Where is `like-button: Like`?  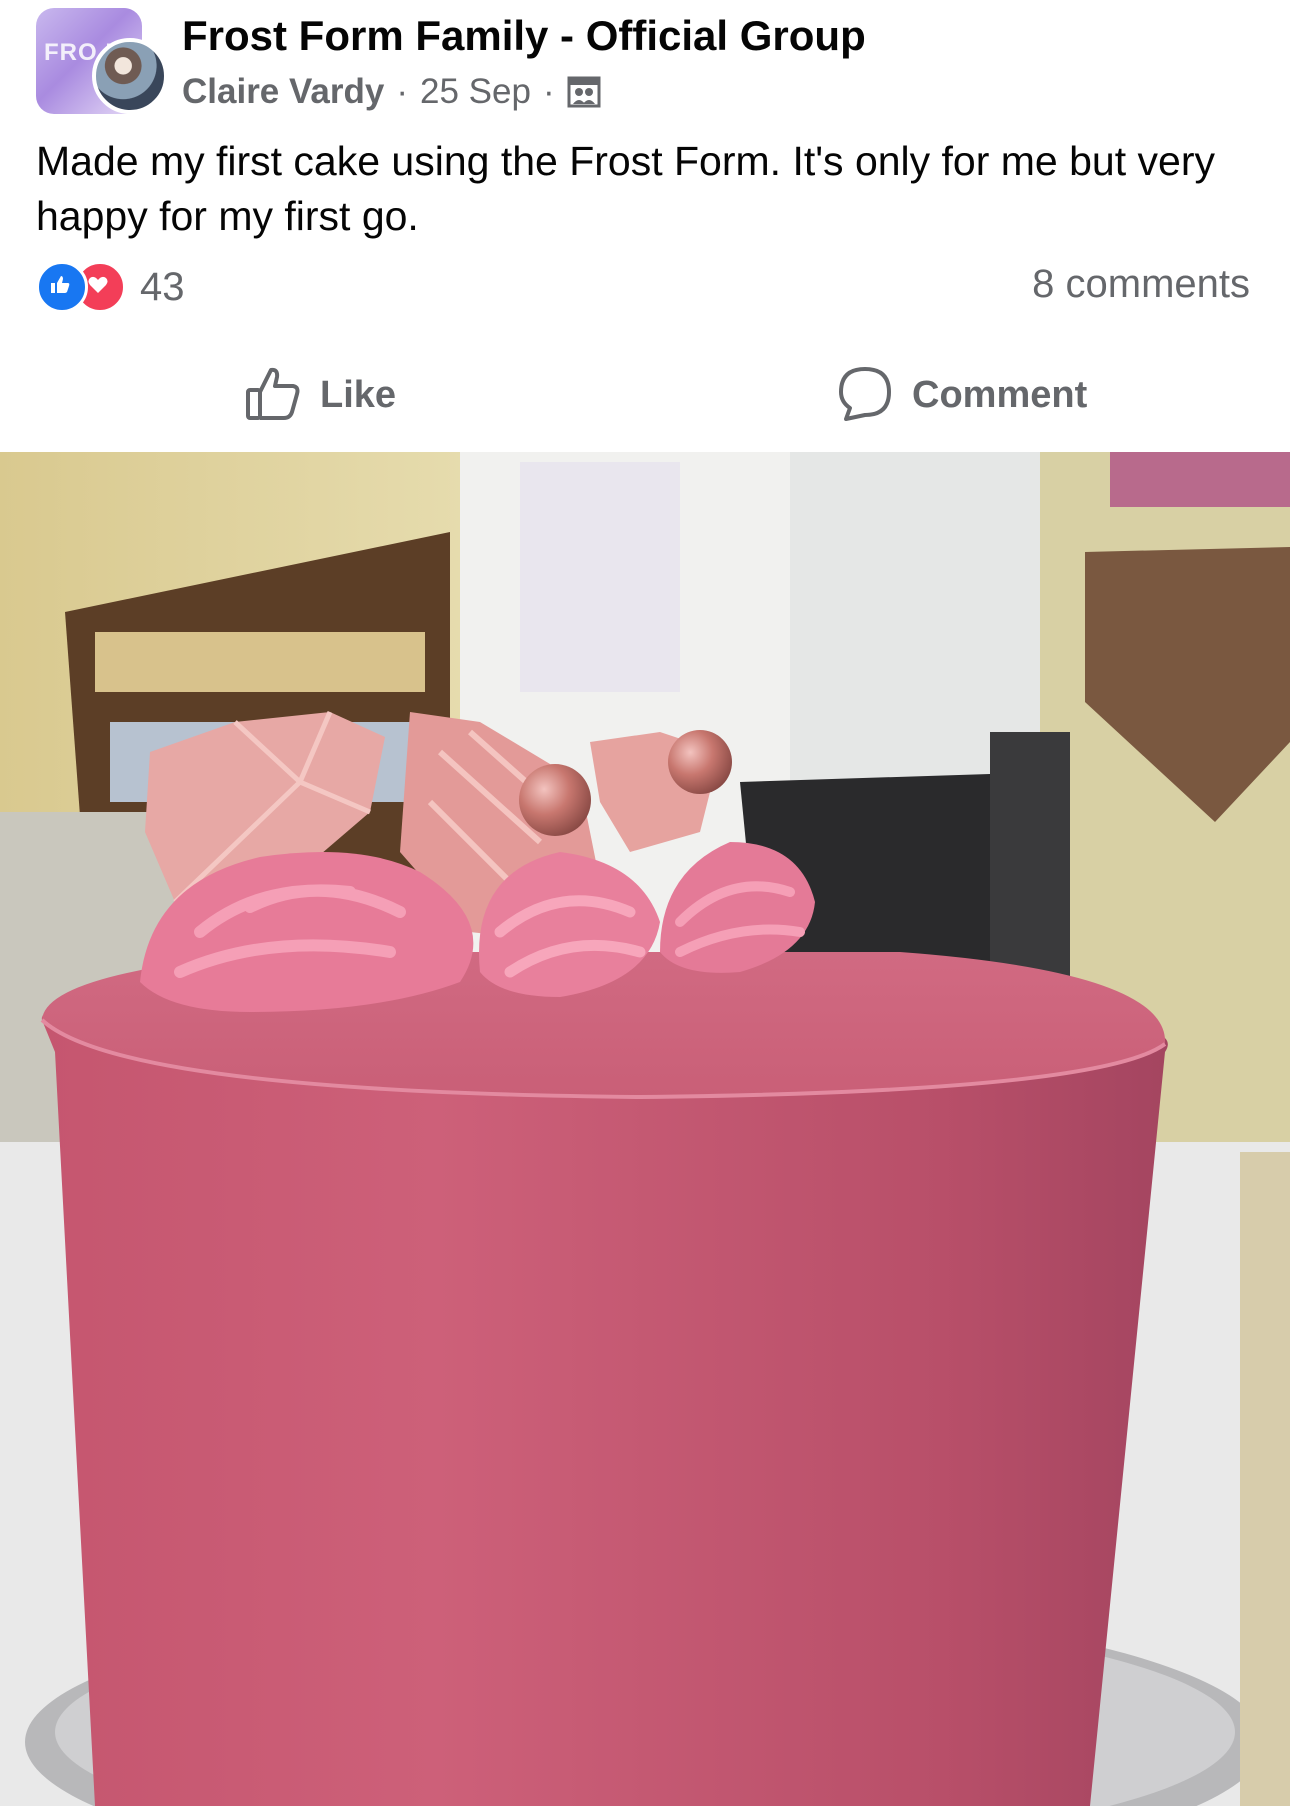
like-button: Like is located at coordinates (320, 395).